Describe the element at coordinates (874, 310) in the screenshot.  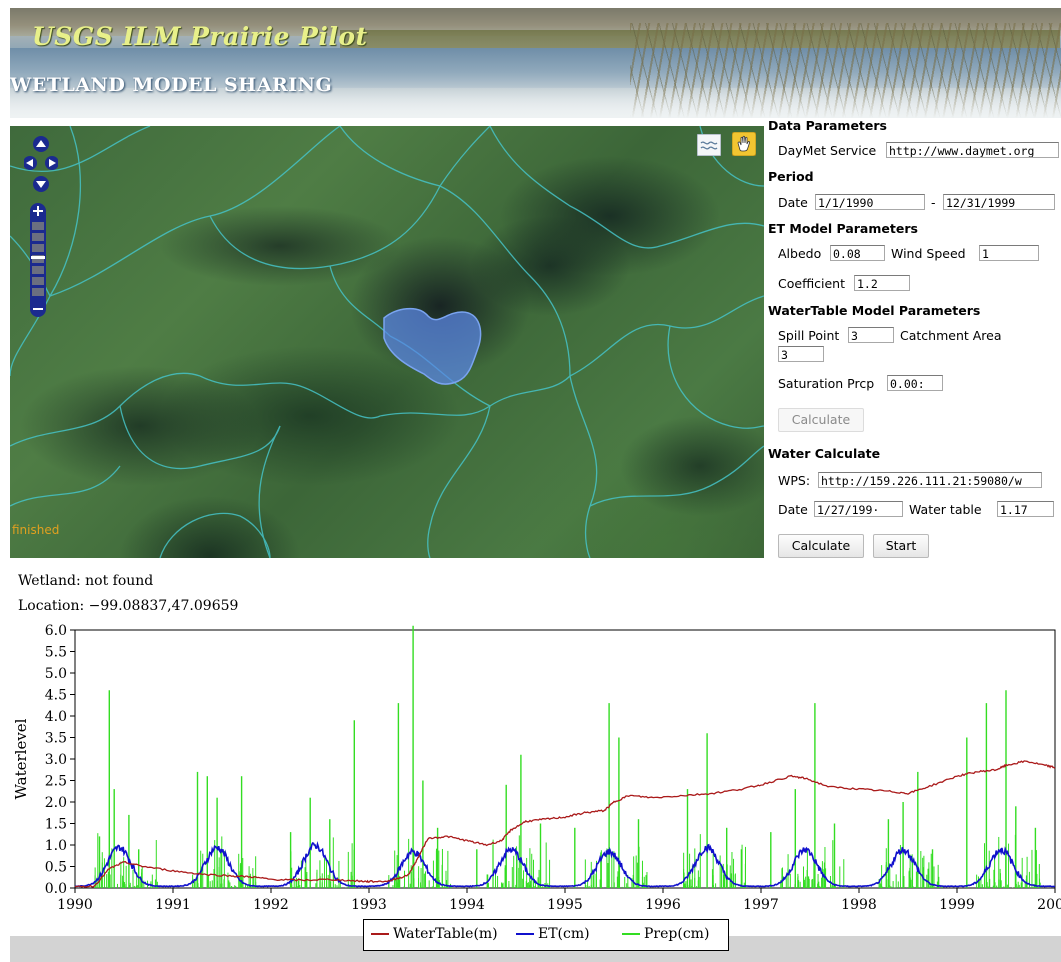
I see `watertable-heading: WaterTable Model Parameters` at that location.